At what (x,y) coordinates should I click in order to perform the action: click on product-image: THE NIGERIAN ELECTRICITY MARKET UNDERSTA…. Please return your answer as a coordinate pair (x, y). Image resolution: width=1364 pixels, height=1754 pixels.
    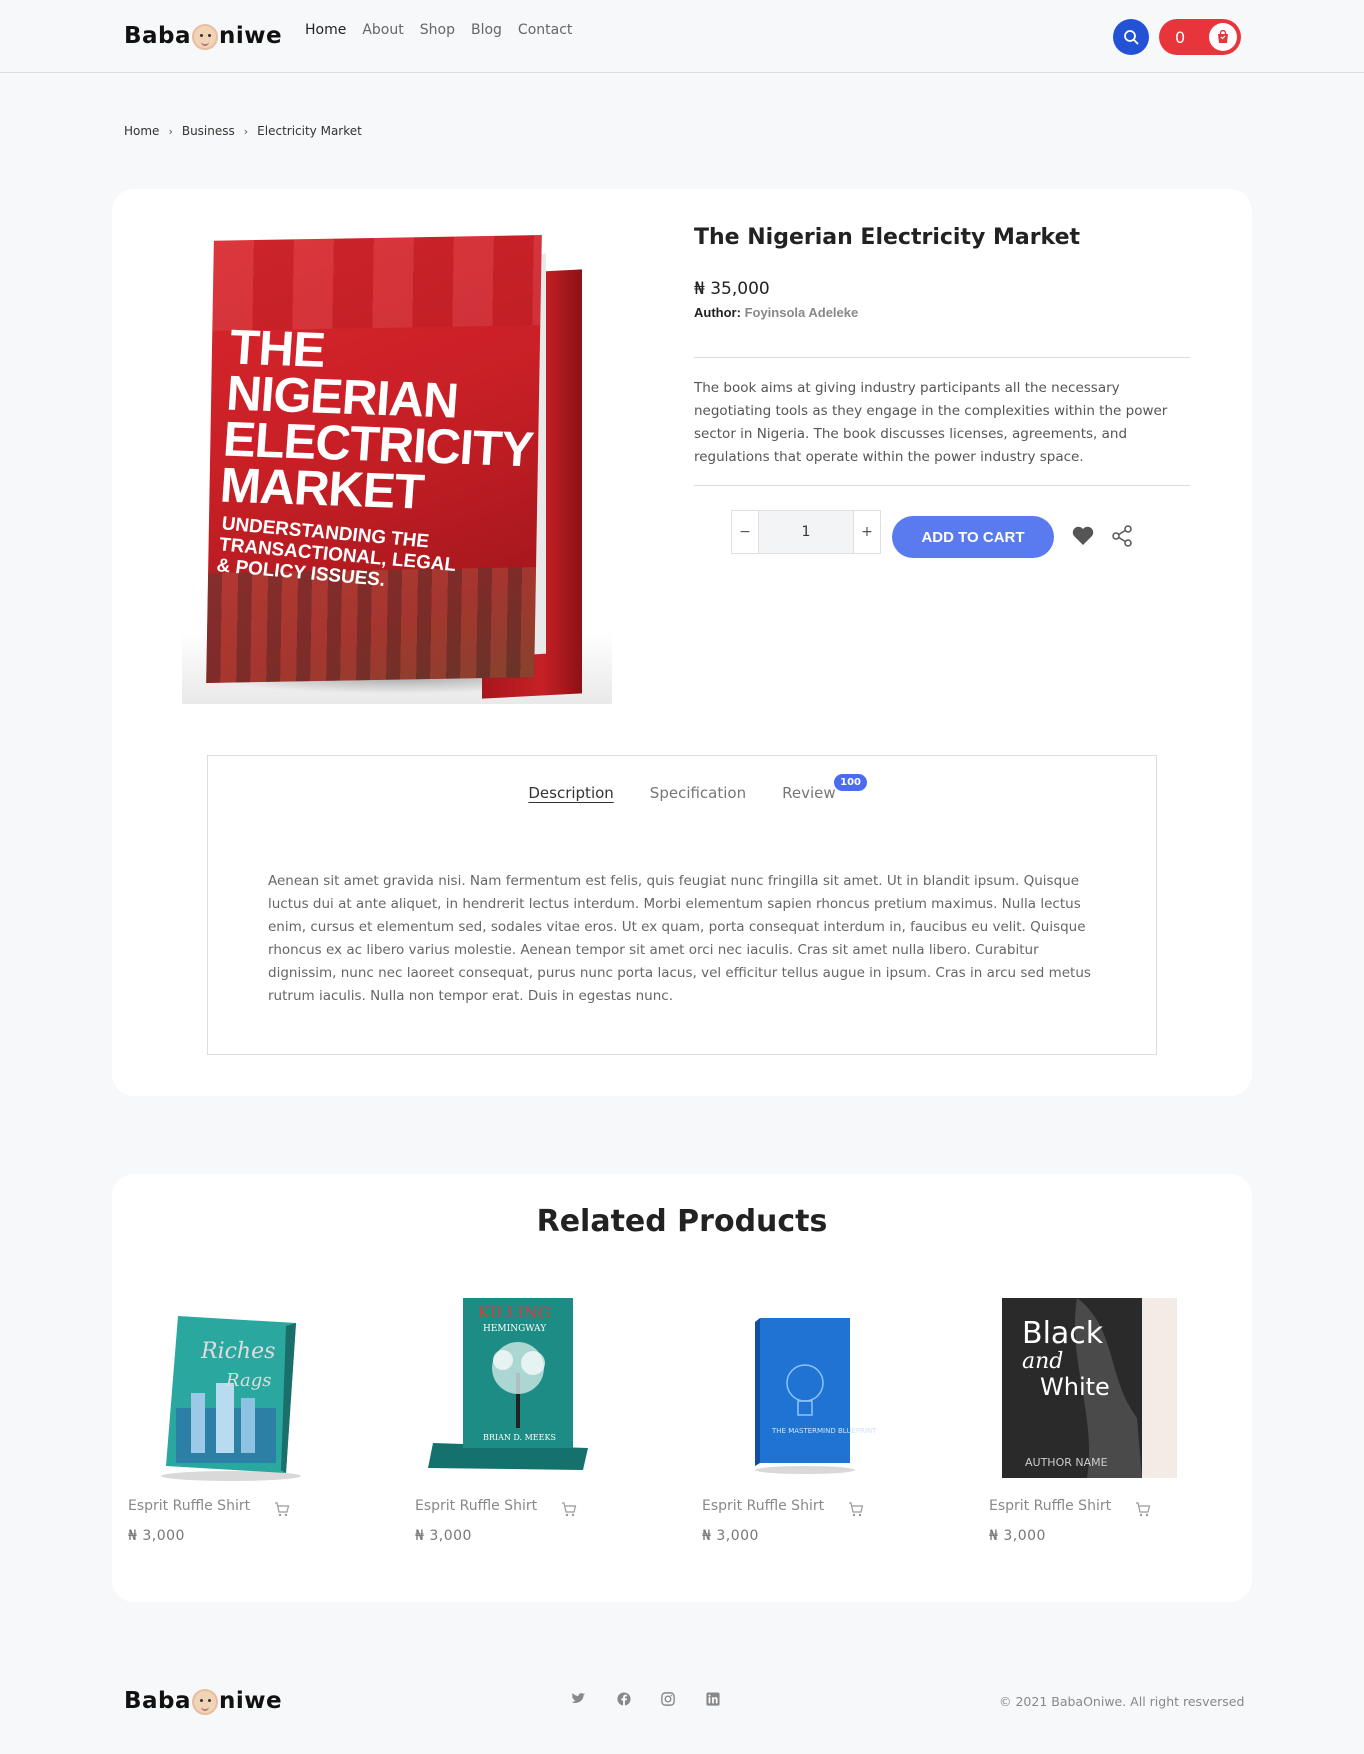
    Looking at the image, I should click on (397, 464).